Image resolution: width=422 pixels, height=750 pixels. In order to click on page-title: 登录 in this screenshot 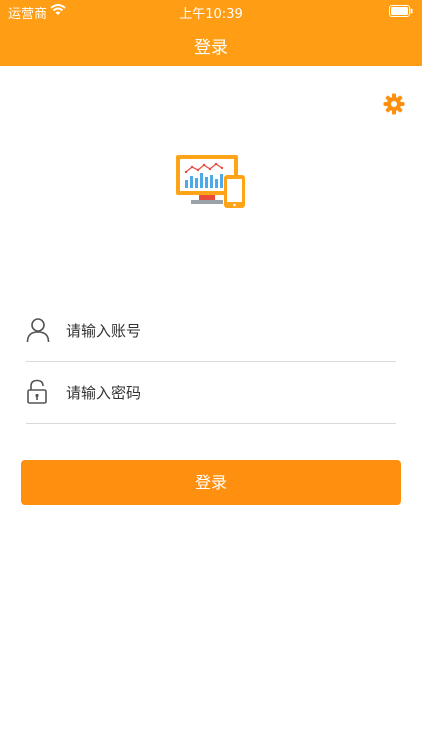, I will do `click(211, 48)`.